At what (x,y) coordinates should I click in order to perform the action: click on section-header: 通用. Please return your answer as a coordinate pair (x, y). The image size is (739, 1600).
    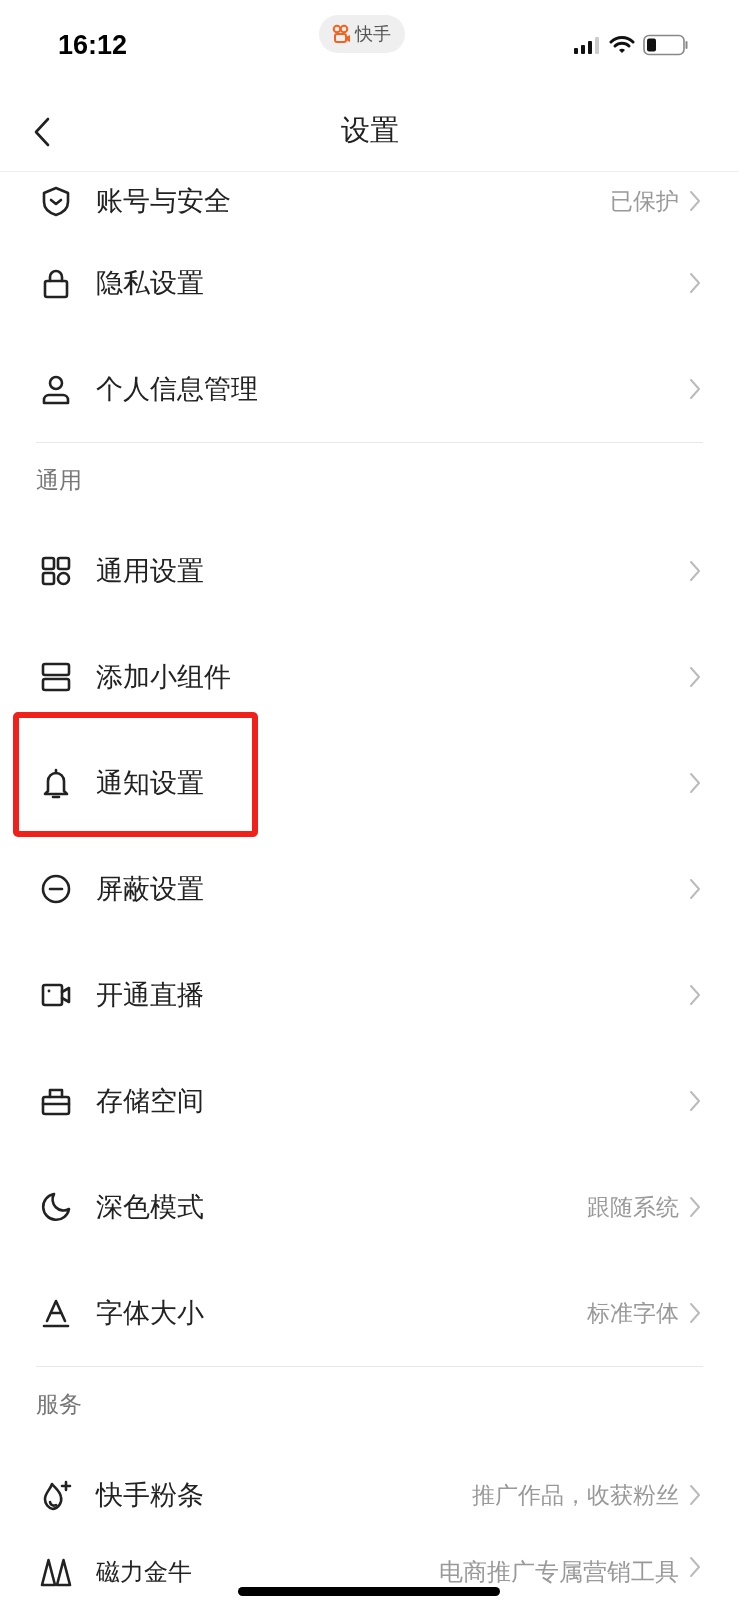
    Looking at the image, I should click on (59, 480).